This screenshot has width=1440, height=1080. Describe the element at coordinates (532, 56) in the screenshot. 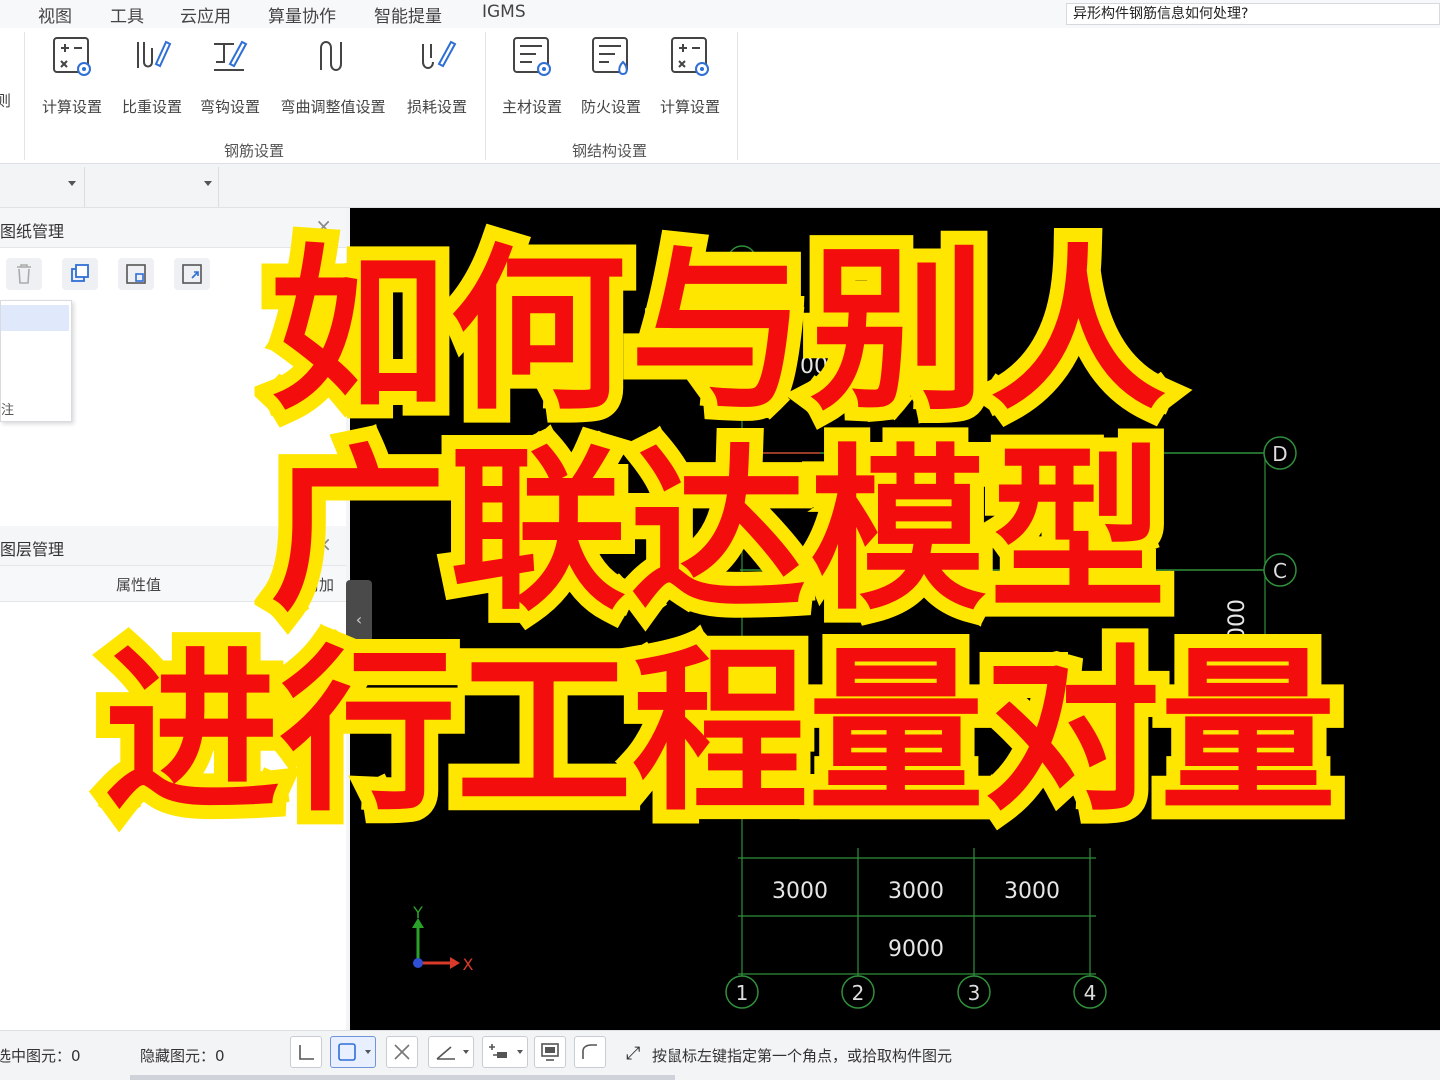

I see `main-material-icon` at that location.